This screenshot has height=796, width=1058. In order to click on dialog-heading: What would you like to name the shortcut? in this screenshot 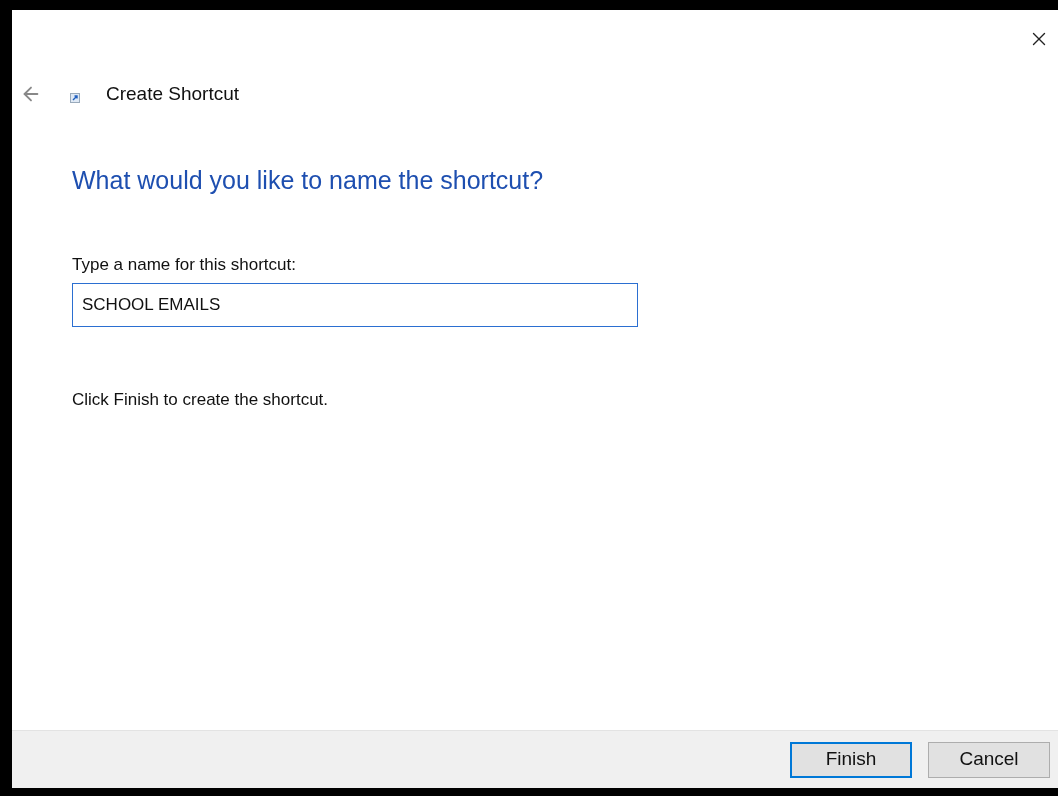, I will do `click(308, 180)`.